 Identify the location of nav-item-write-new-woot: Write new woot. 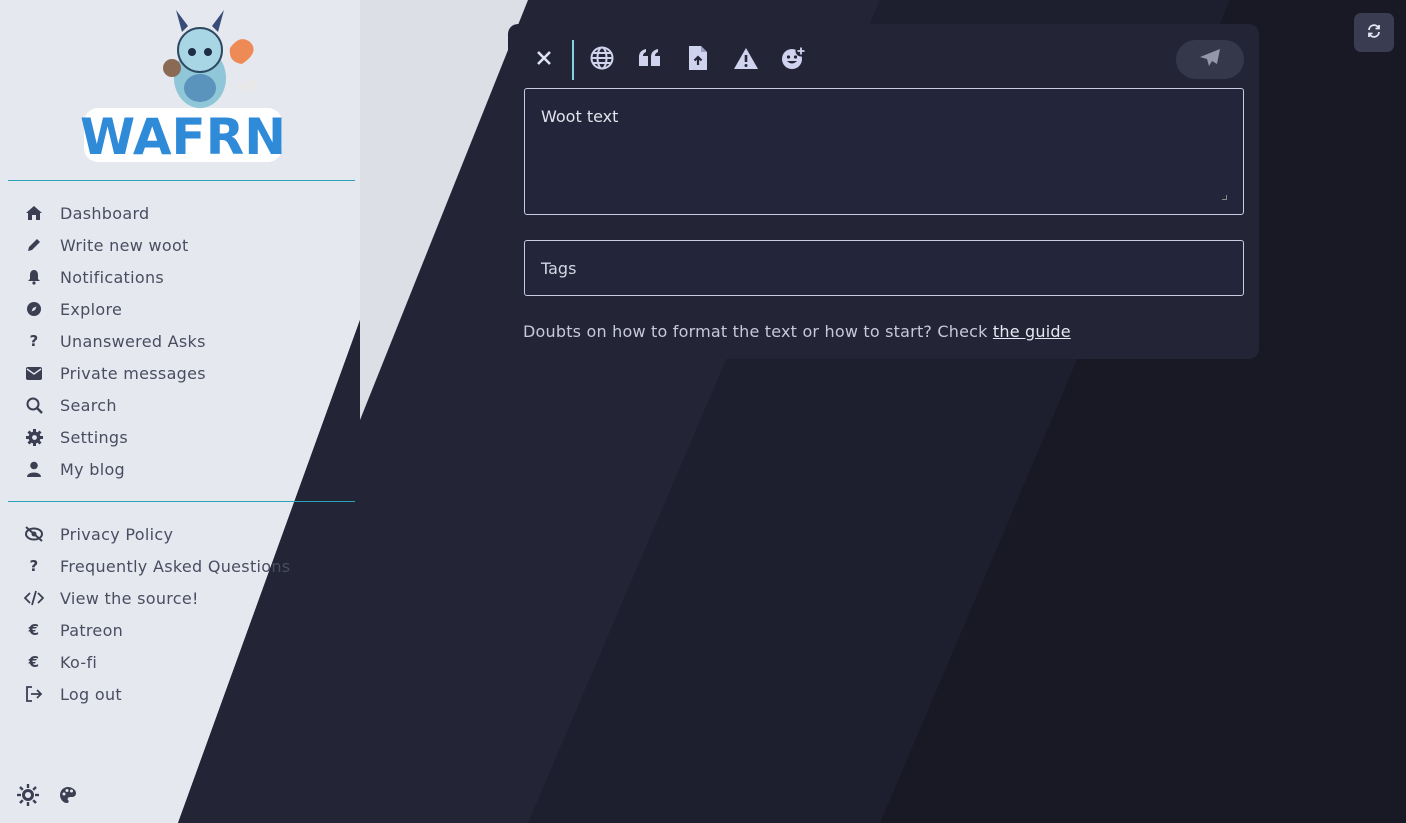
(180, 245).